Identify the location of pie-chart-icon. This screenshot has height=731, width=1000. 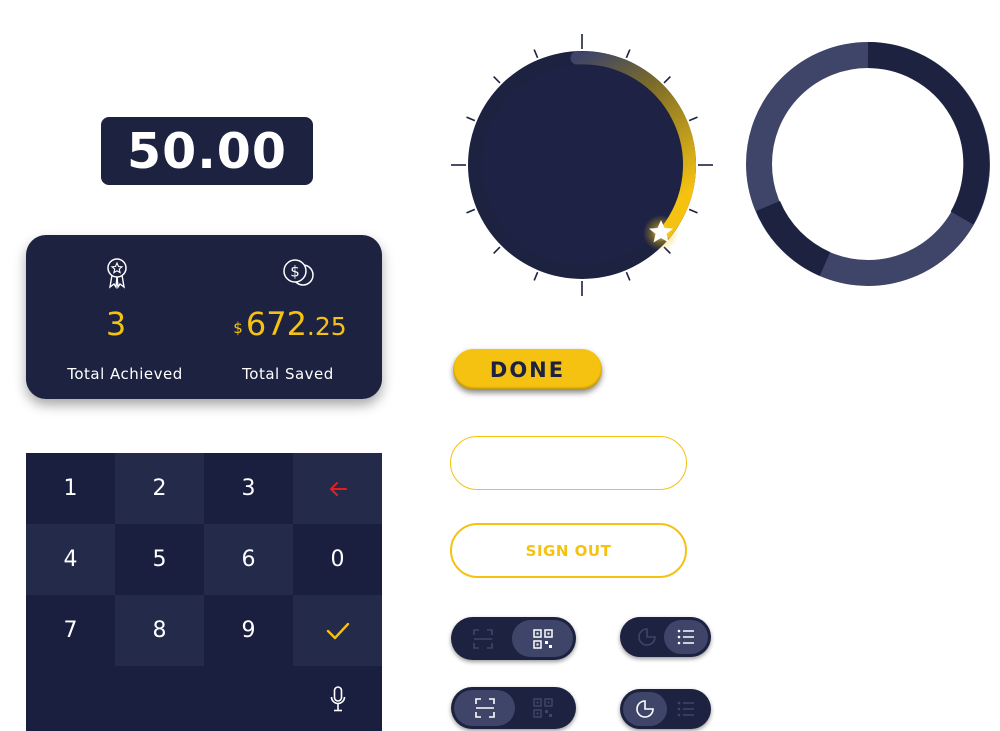
(645, 709).